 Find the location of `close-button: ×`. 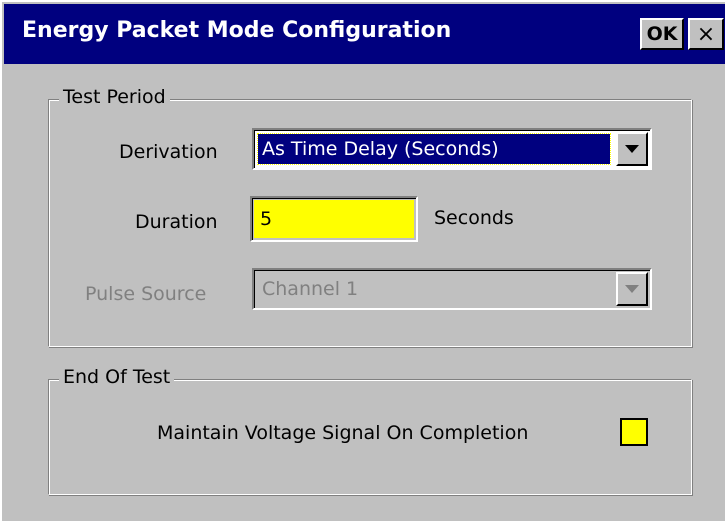

close-button: × is located at coordinates (706, 34).